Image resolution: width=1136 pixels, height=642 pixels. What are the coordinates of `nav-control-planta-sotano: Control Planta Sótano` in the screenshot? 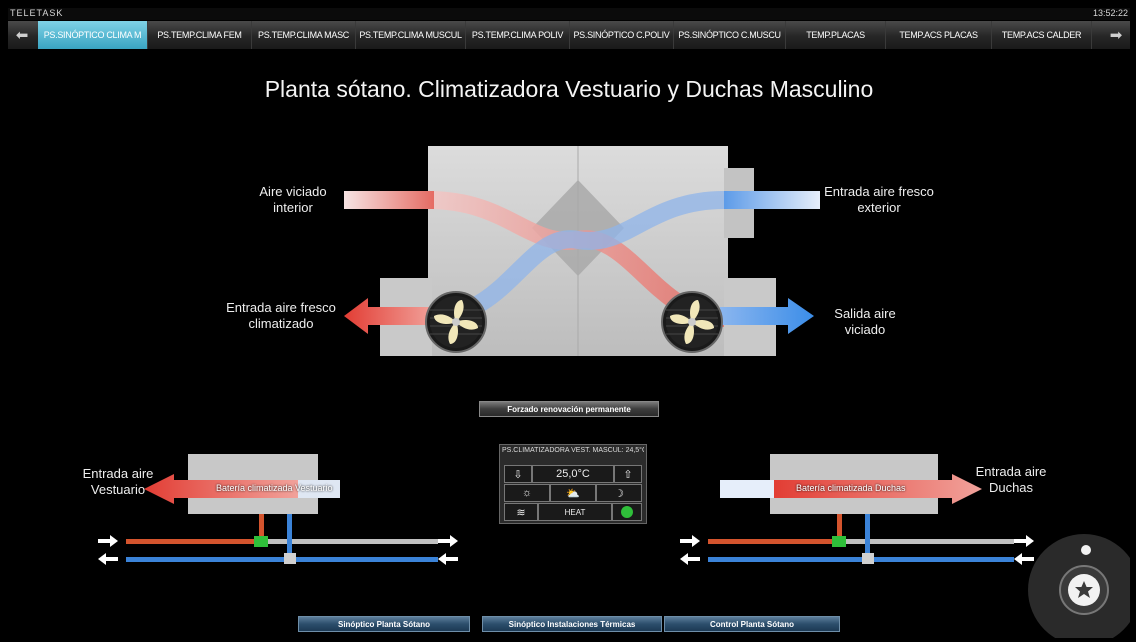 It's located at (752, 624).